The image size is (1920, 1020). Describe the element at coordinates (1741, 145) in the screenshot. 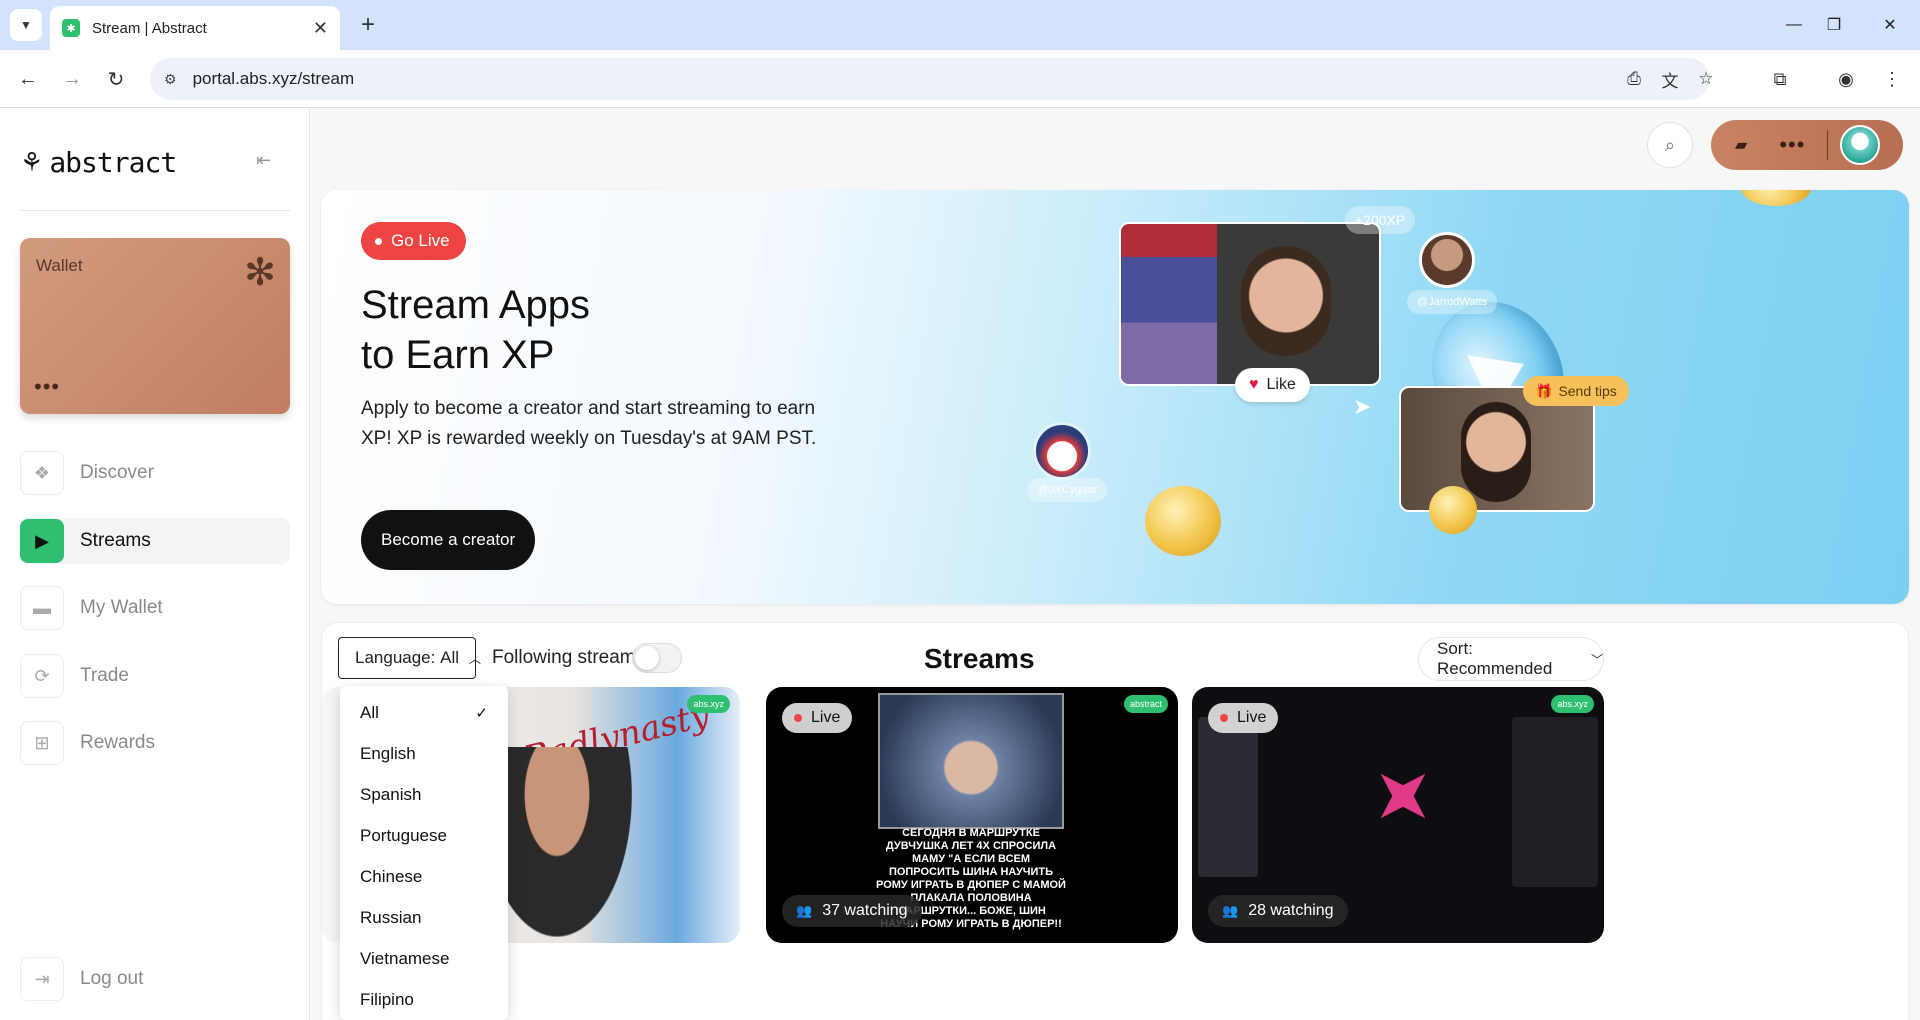

I see `wallet-icon: ▰` at that location.